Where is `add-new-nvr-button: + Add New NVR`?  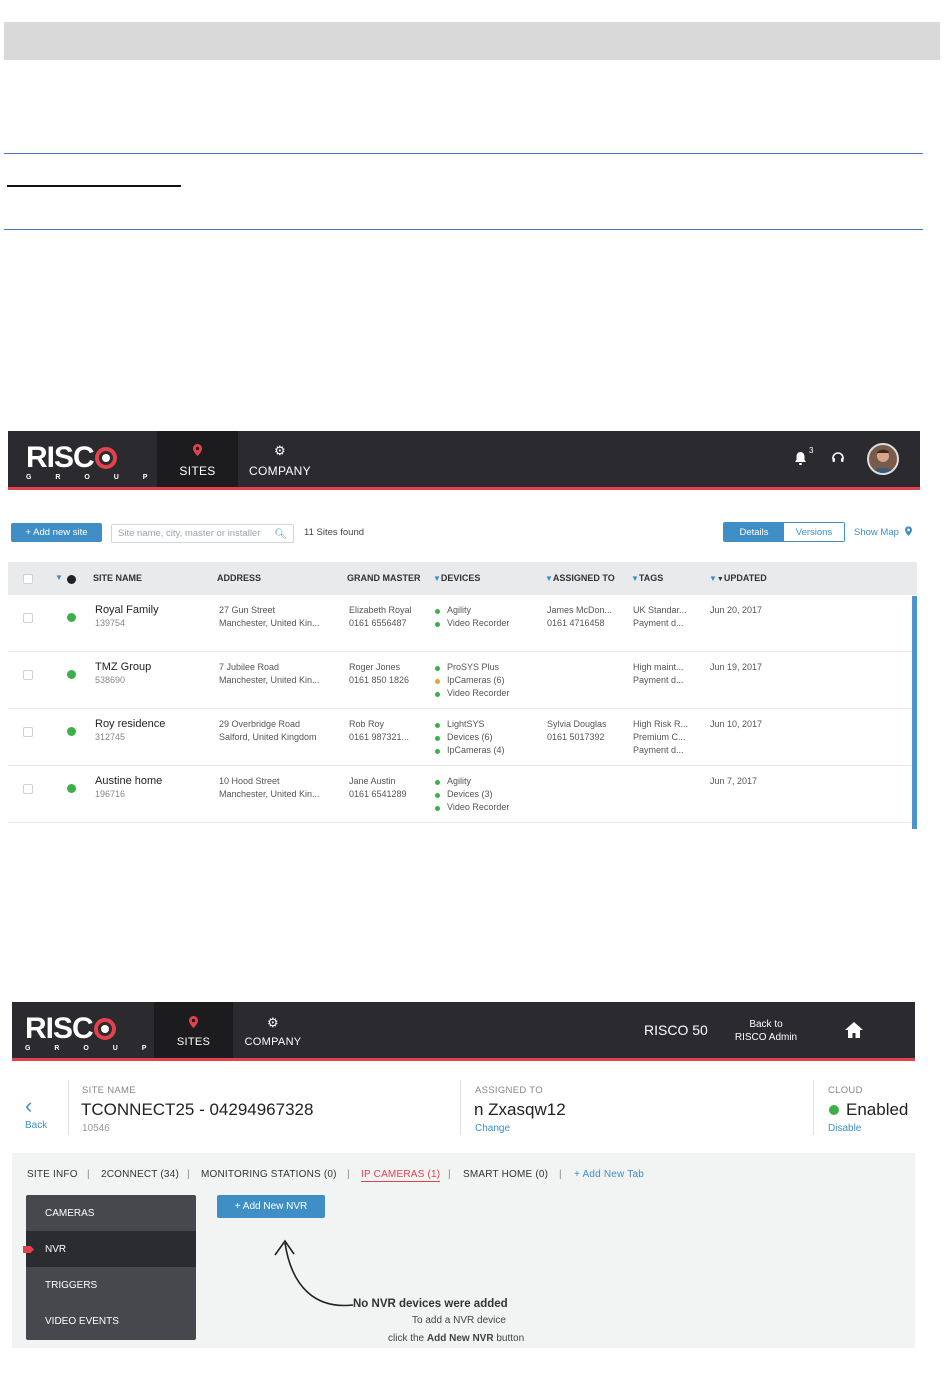 add-new-nvr-button: + Add New NVR is located at coordinates (271, 1206).